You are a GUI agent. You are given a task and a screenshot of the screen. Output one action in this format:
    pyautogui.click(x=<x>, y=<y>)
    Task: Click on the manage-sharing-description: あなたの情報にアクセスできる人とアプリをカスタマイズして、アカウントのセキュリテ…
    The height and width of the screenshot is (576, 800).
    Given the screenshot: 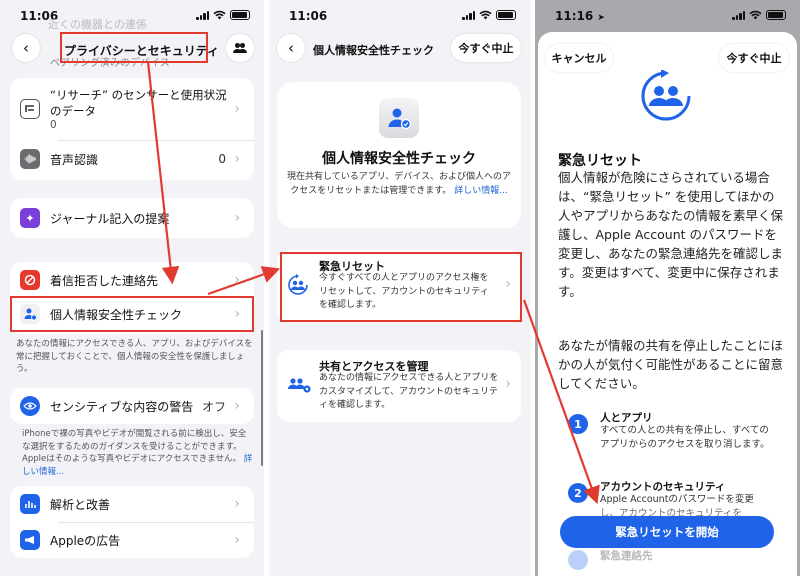 What is the action you would take?
    pyautogui.click(x=409, y=391)
    